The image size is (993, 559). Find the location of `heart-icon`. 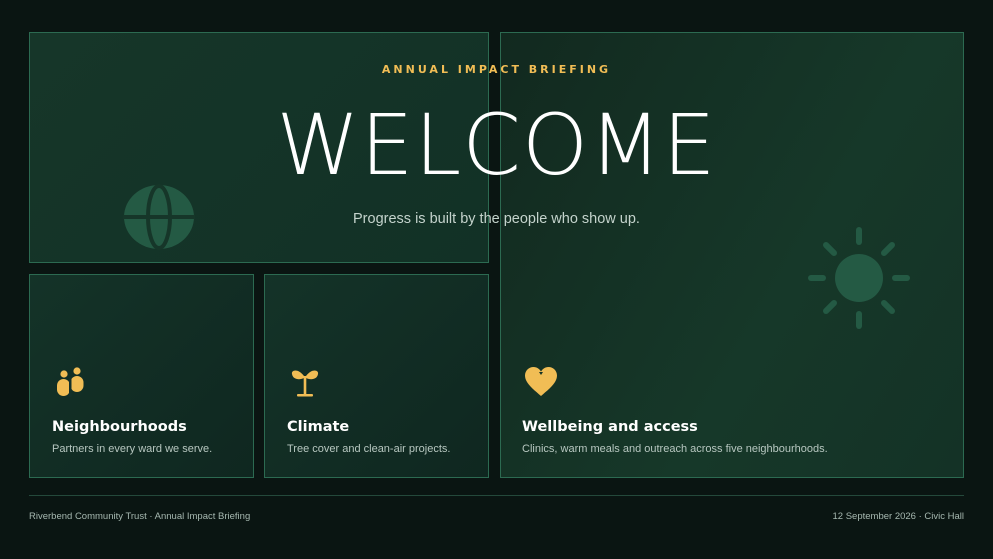

heart-icon is located at coordinates (541, 381).